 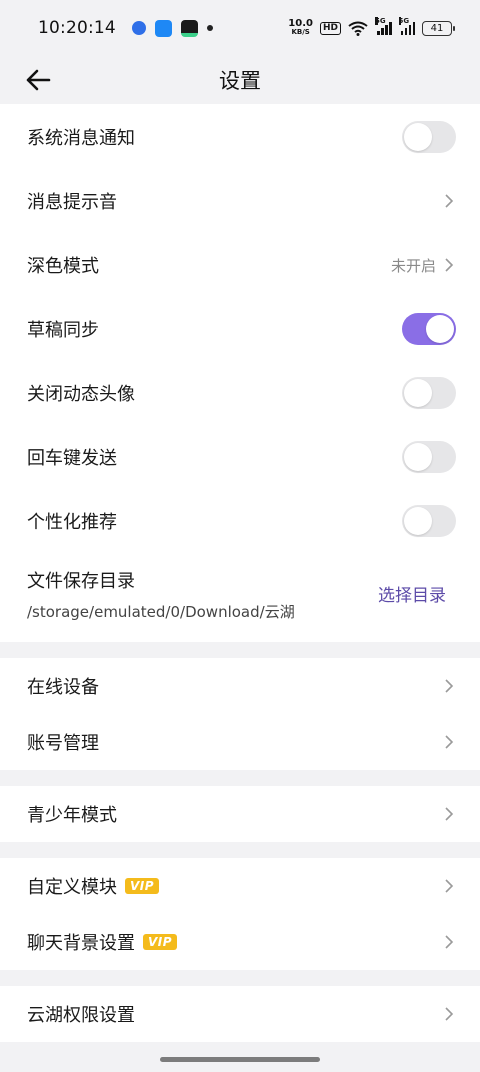 What do you see at coordinates (240, 686) in the screenshot?
I see `row-online-devices: 在线设备` at bounding box center [240, 686].